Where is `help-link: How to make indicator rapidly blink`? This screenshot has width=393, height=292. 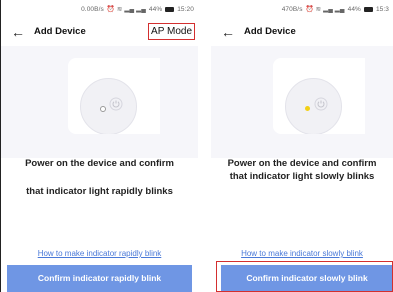 help-link: How to make indicator rapidly blink is located at coordinates (99, 253).